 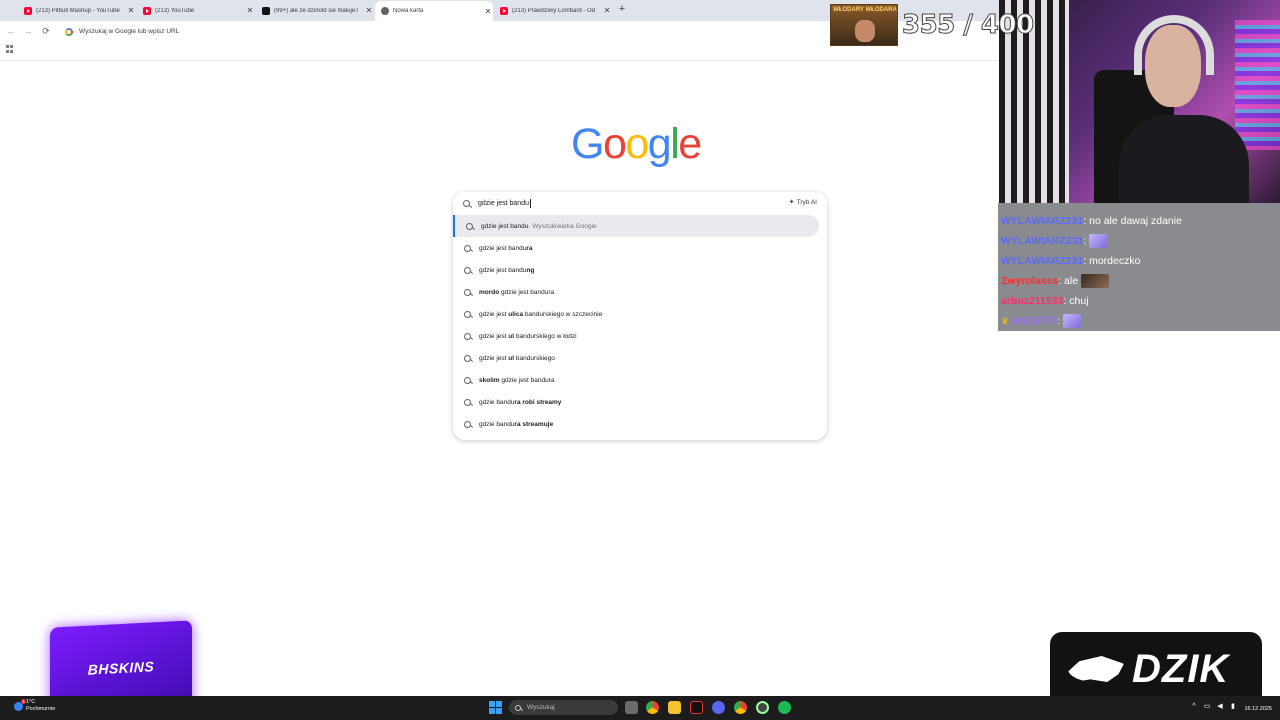 What do you see at coordinates (20, 704) in the screenshot?
I see `weather-icon` at bounding box center [20, 704].